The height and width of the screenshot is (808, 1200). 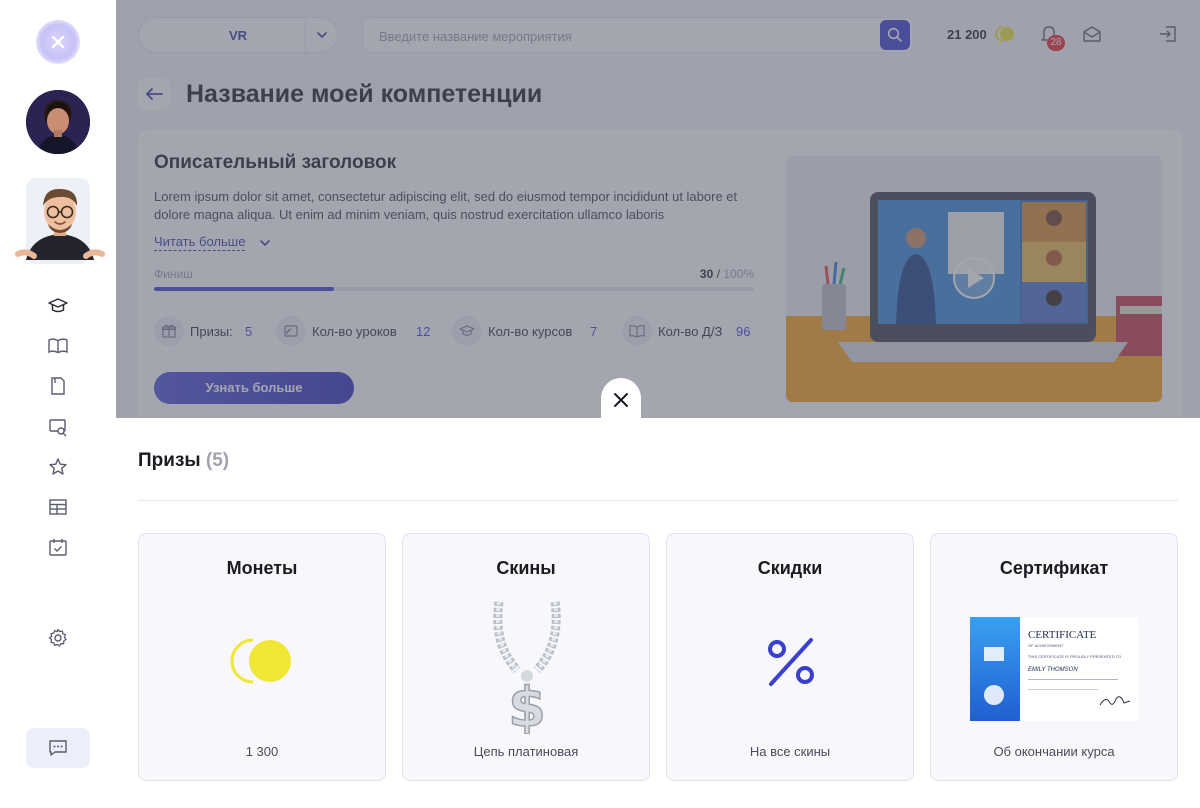 I want to click on certificate-heading: CERTIFICATE, so click(x=1062, y=635).